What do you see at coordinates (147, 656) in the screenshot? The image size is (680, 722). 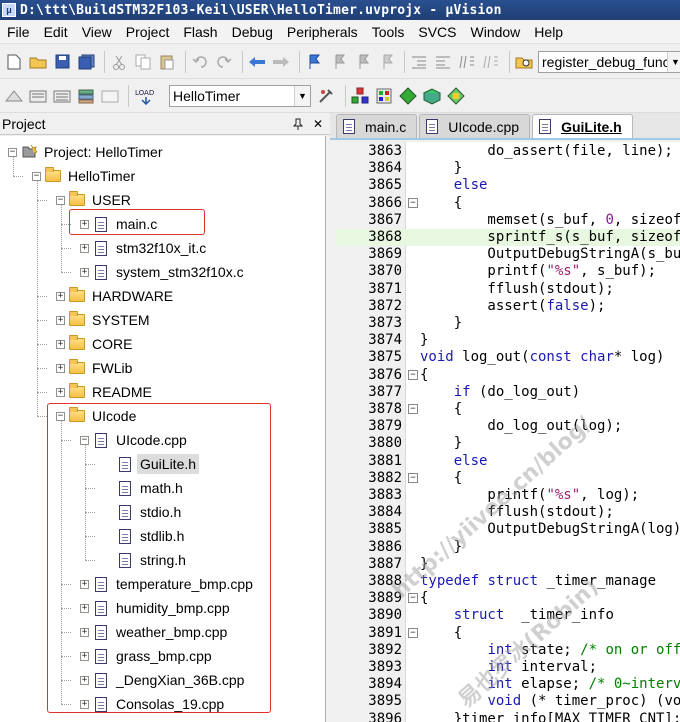 I see `tree-item: + grass_bmp.cpp` at bounding box center [147, 656].